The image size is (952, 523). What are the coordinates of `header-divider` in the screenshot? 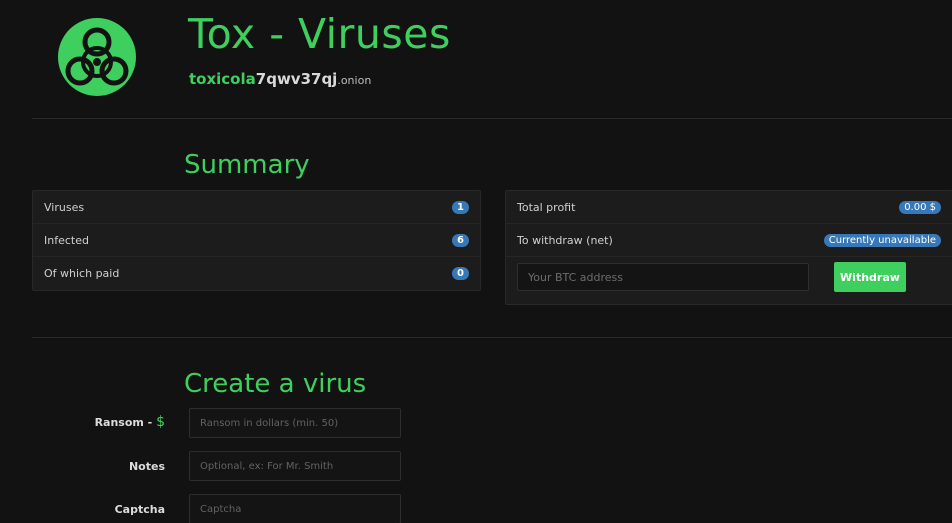 It's located at (492, 118).